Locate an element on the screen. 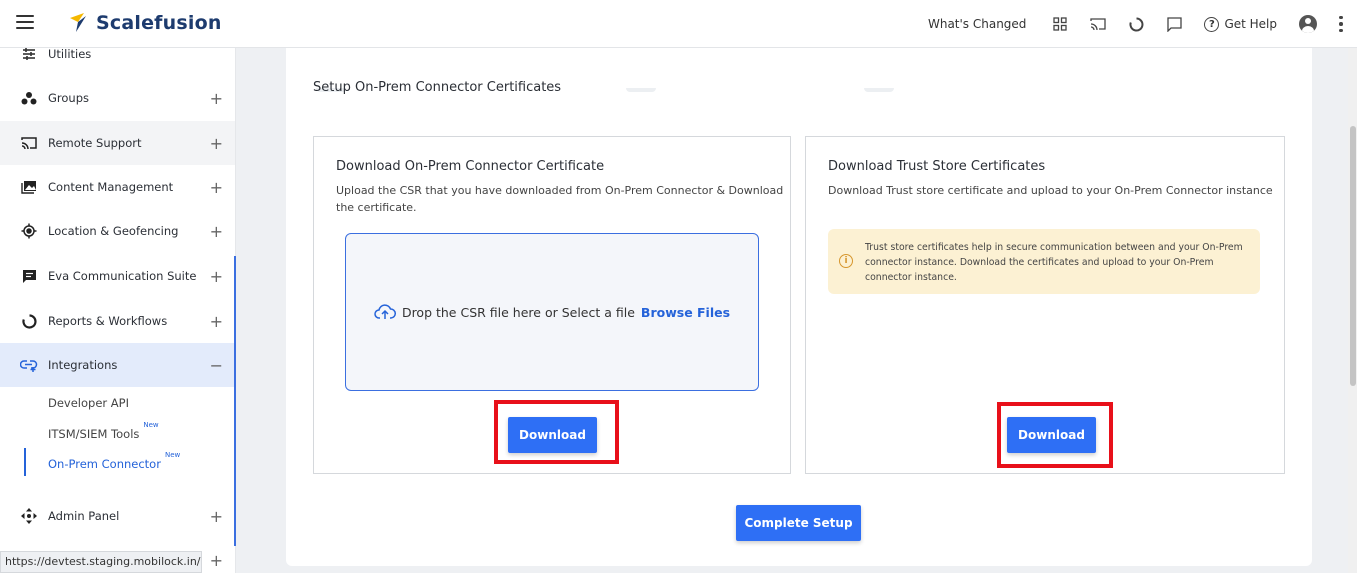 This screenshot has height=573, width=1357. sidebar-item-label: Location & Geofencing is located at coordinates (113, 231).